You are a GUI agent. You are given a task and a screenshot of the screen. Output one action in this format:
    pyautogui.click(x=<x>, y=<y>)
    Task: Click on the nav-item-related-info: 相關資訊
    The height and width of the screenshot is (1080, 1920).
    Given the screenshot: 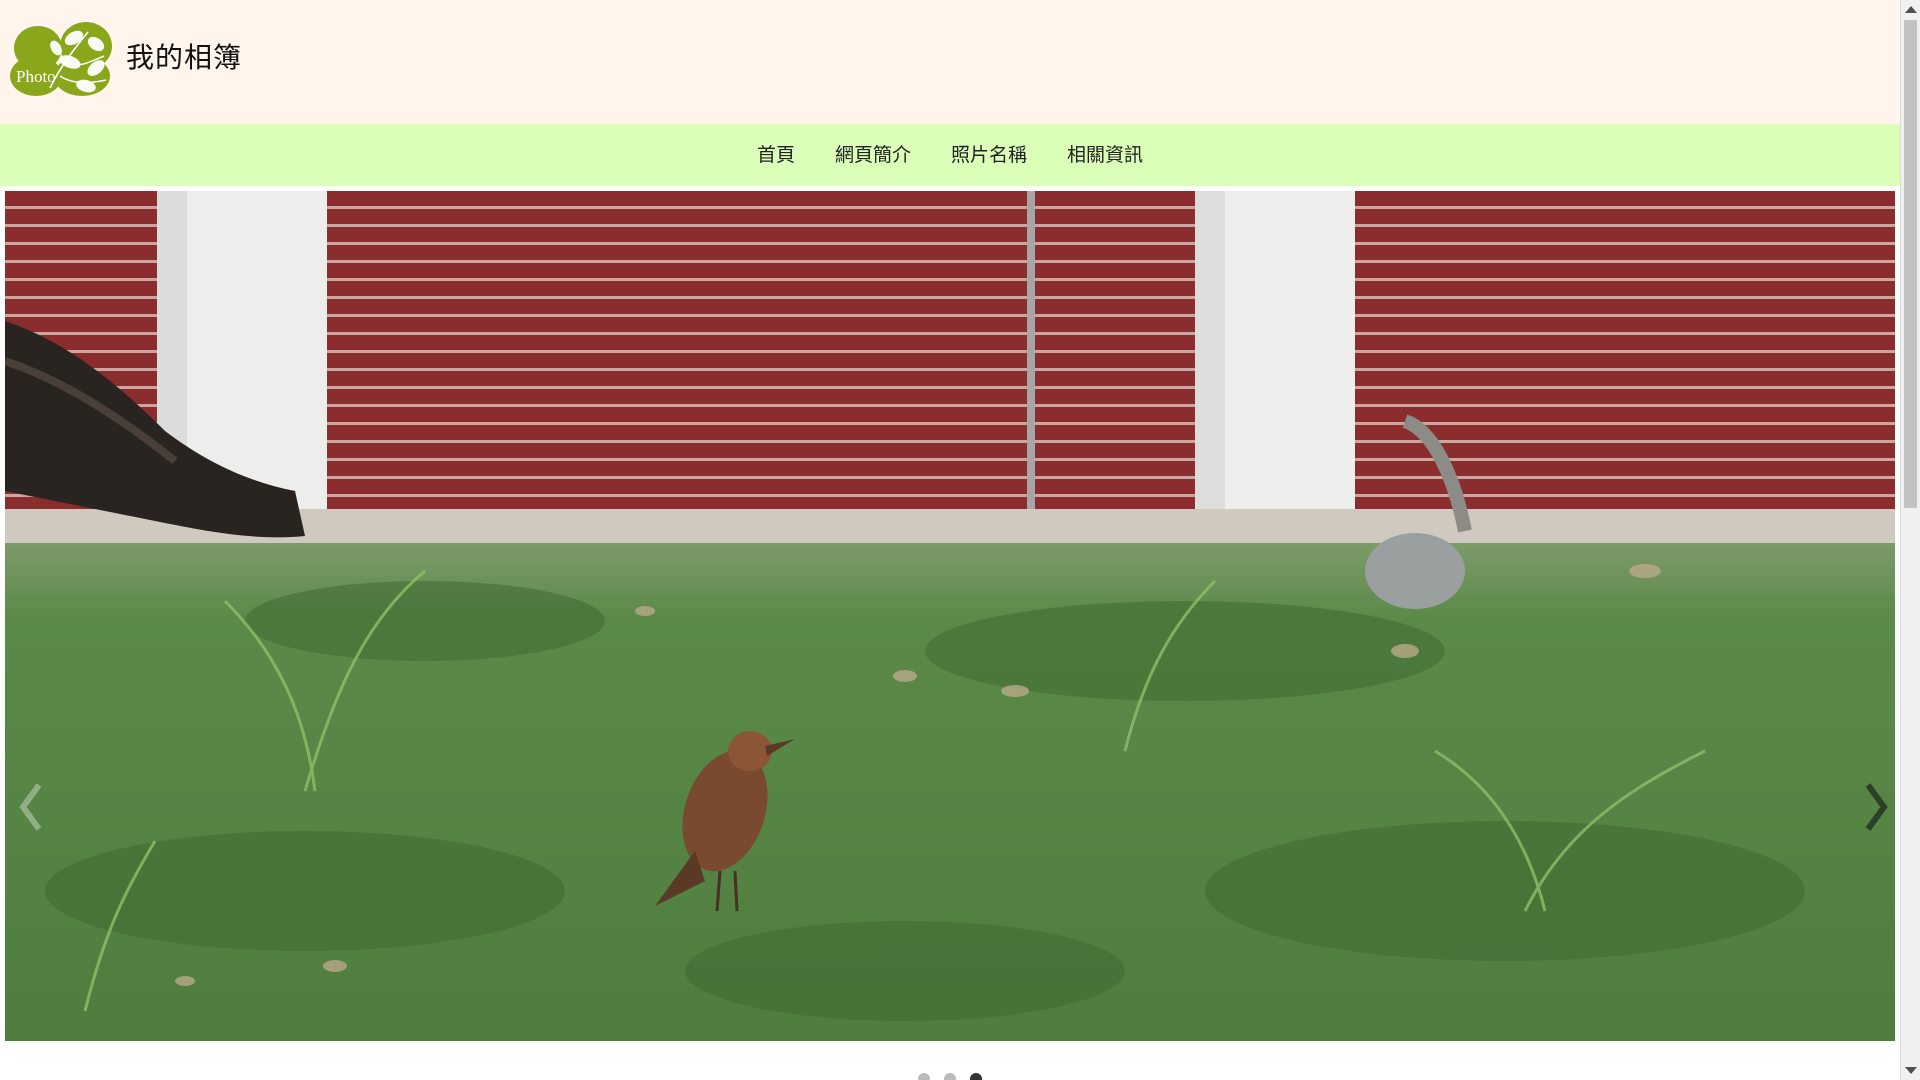 What is the action you would take?
    pyautogui.click(x=1105, y=155)
    